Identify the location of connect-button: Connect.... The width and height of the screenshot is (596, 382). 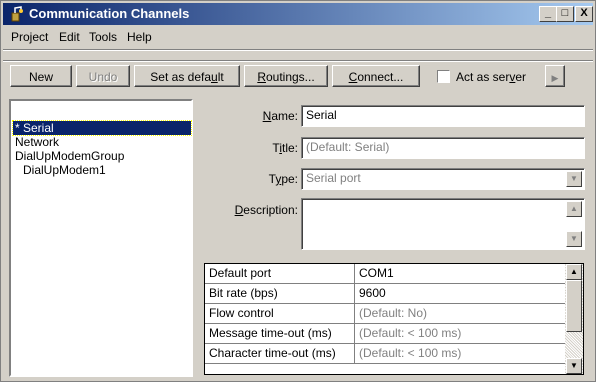
(376, 76).